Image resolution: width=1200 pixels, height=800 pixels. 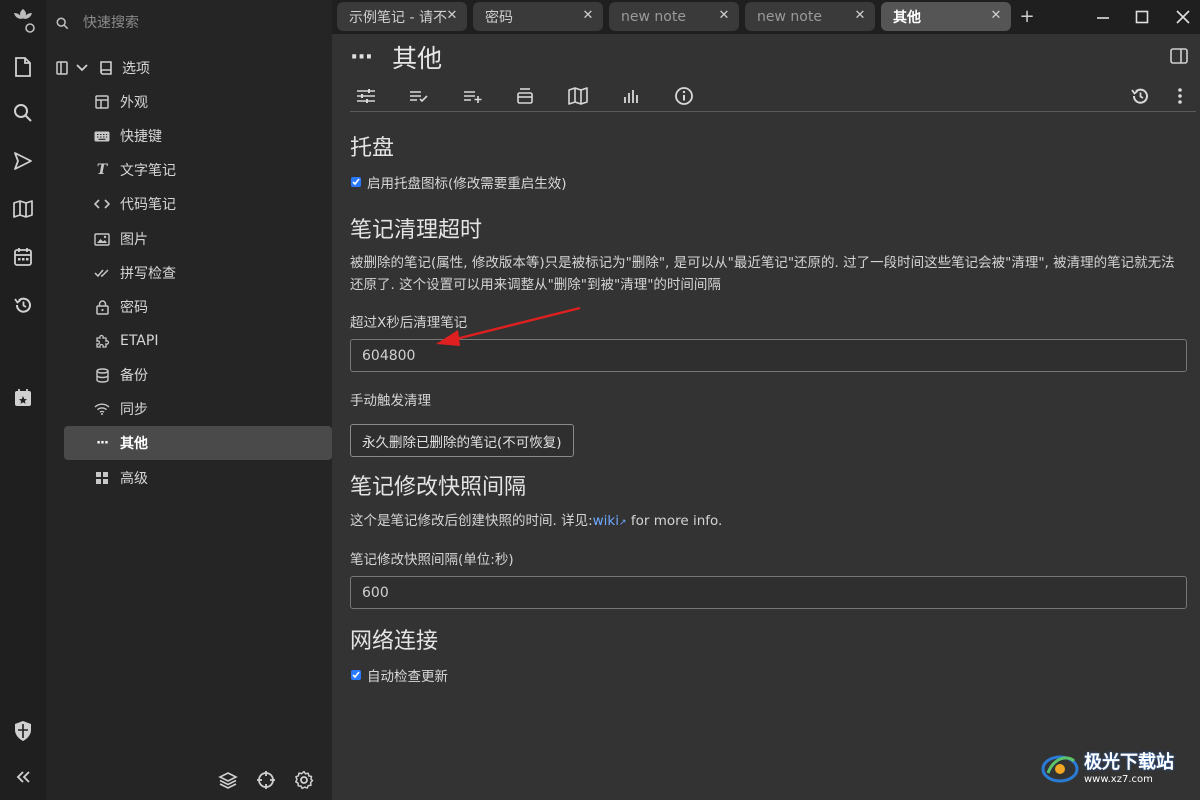 What do you see at coordinates (23, 67) in the screenshot?
I see `new-note-icon` at bounding box center [23, 67].